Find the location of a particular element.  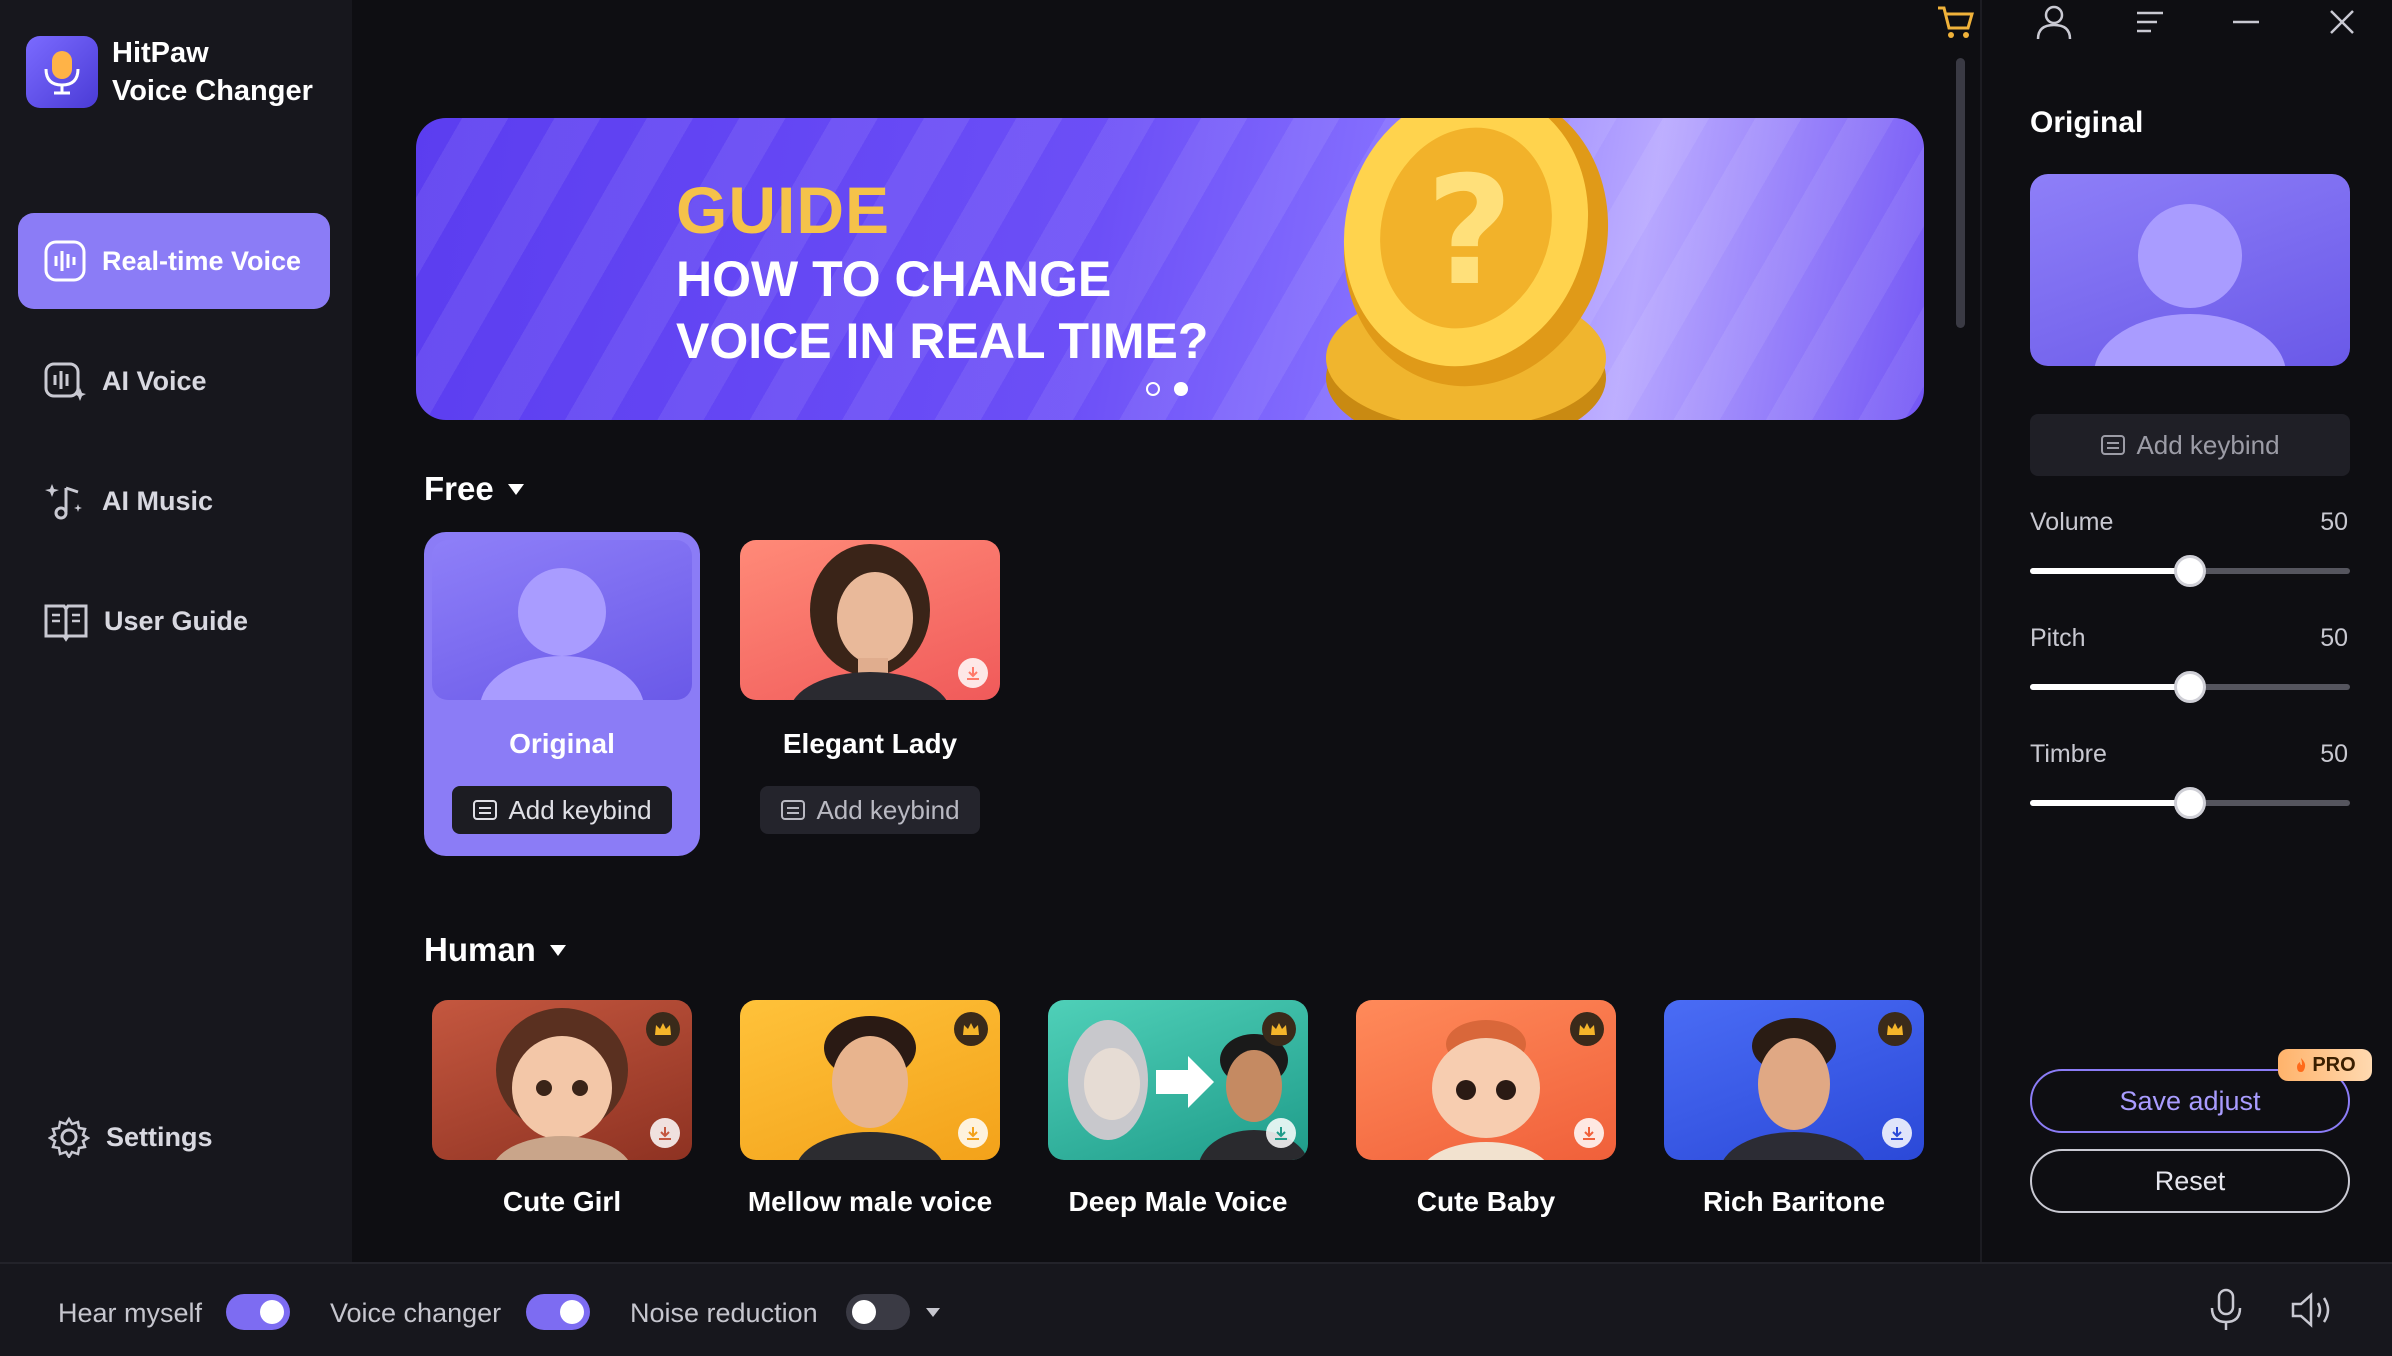

speaker-button is located at coordinates (2314, 1312).